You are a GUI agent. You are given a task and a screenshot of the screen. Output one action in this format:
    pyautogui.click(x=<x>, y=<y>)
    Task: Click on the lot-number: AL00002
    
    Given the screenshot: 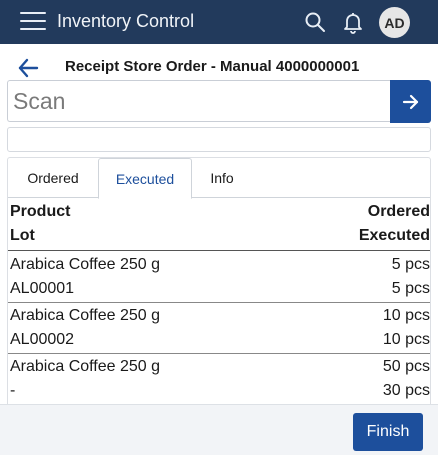 What is the action you would take?
    pyautogui.click(x=42, y=339)
    